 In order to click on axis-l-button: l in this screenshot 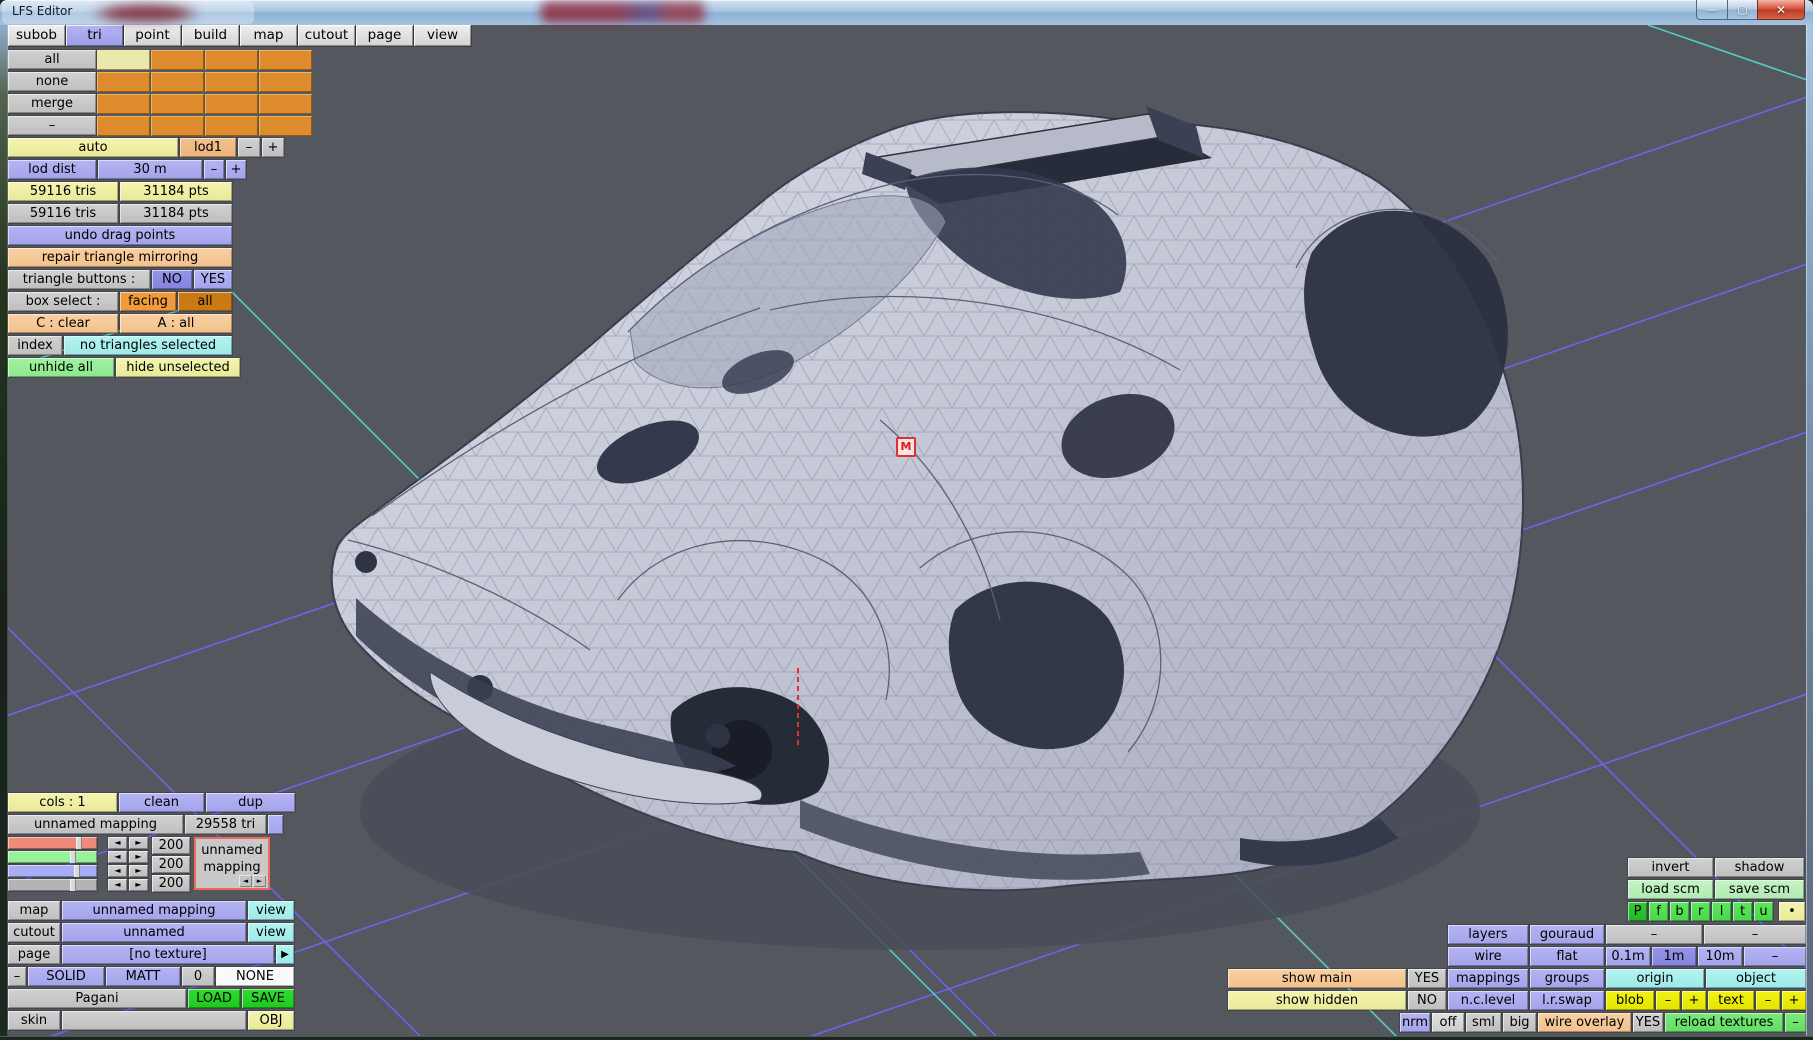, I will do `click(1721, 911)`.